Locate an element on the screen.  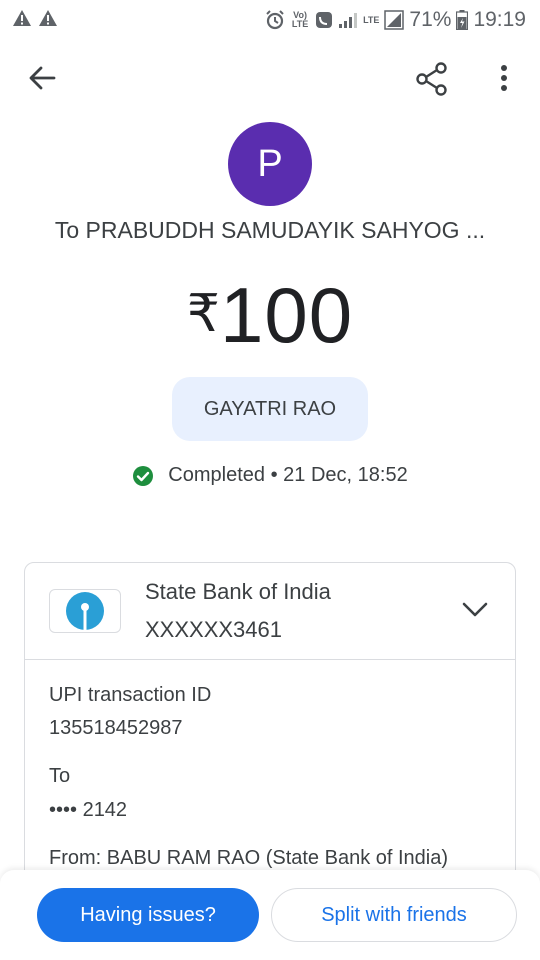
payment-status: Completed • 21 Dec, 18:52 is located at coordinates (270, 475).